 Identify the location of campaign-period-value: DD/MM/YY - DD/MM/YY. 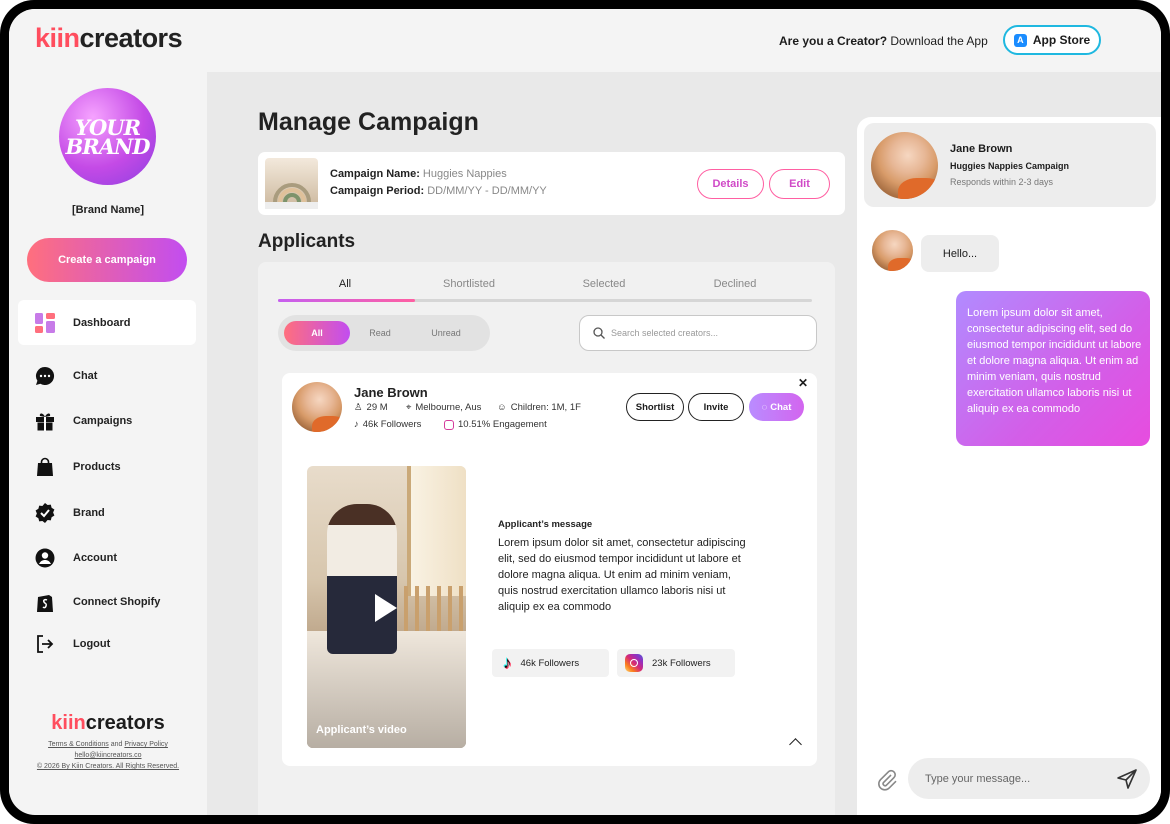
(487, 191).